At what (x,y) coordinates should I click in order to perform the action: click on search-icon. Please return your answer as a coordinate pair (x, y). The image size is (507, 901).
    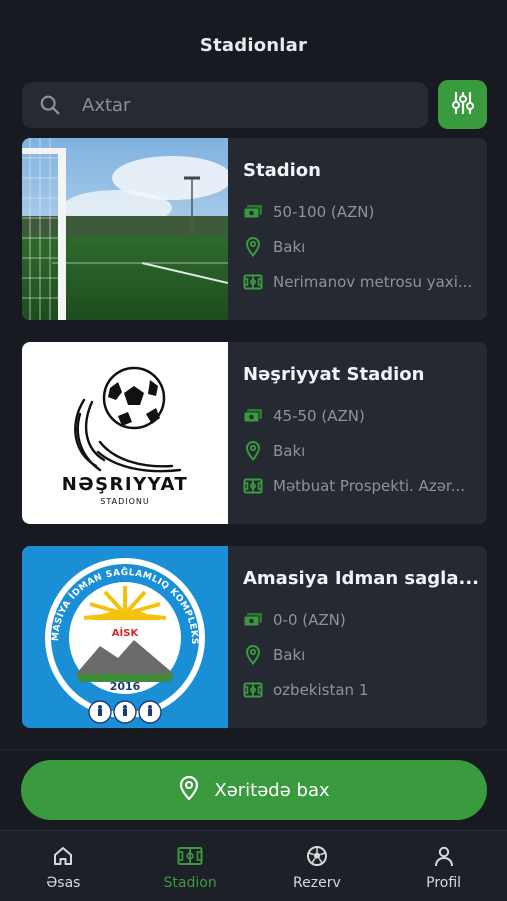
    Looking at the image, I should click on (50, 105).